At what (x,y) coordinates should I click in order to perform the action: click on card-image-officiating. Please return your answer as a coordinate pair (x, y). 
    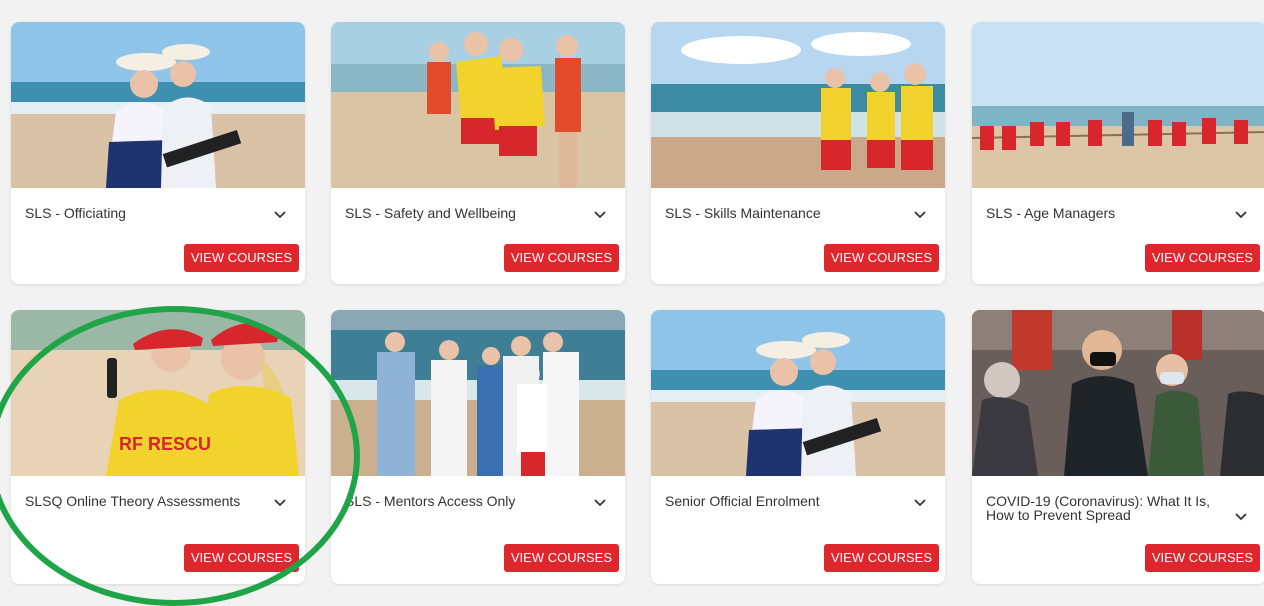
    Looking at the image, I should click on (158, 105).